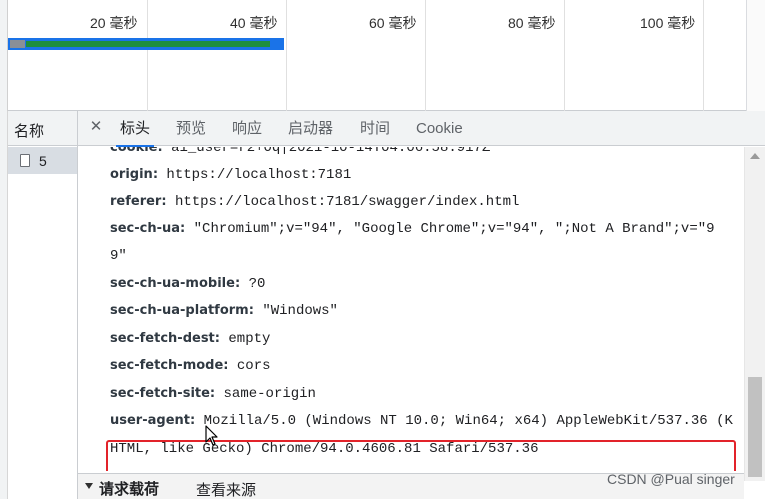 The height and width of the screenshot is (499, 765). Describe the element at coordinates (671, 479) in the screenshot. I see `watermark: CSDN @Pual singer` at that location.